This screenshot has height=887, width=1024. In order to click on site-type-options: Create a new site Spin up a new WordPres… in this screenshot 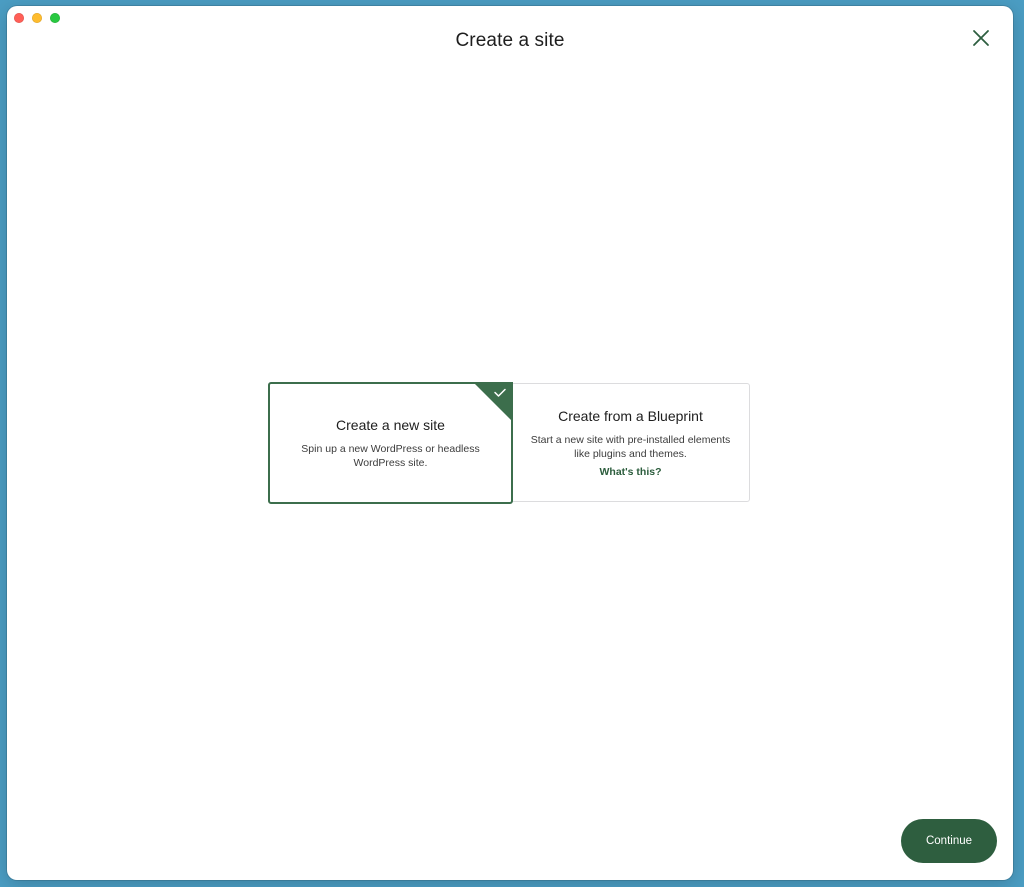, I will do `click(510, 443)`.